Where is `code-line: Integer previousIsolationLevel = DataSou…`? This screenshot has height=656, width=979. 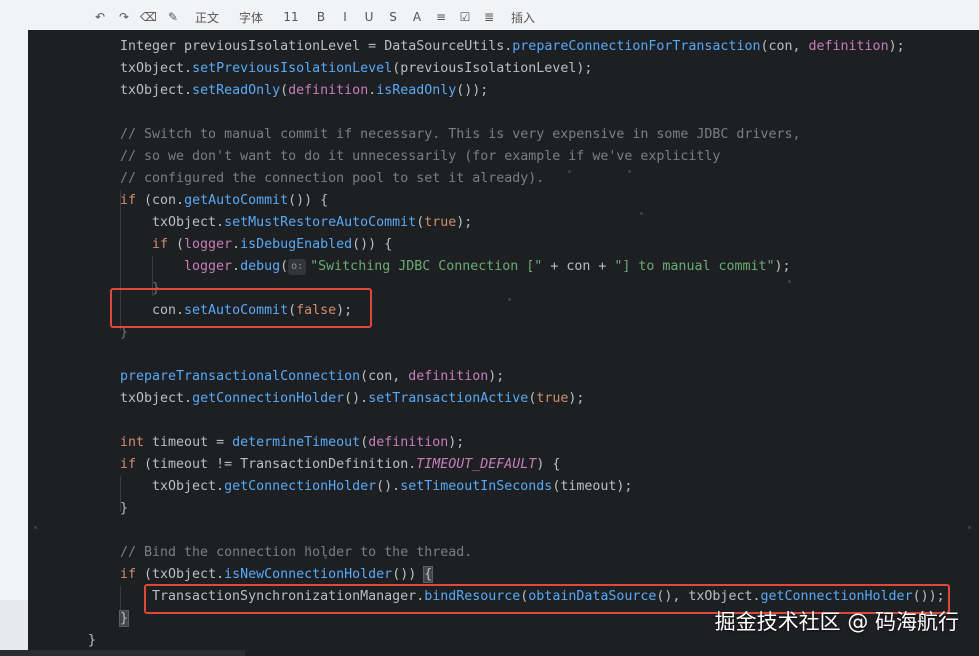 code-line: Integer previousIsolationLevel = DataSou… is located at coordinates (512, 47).